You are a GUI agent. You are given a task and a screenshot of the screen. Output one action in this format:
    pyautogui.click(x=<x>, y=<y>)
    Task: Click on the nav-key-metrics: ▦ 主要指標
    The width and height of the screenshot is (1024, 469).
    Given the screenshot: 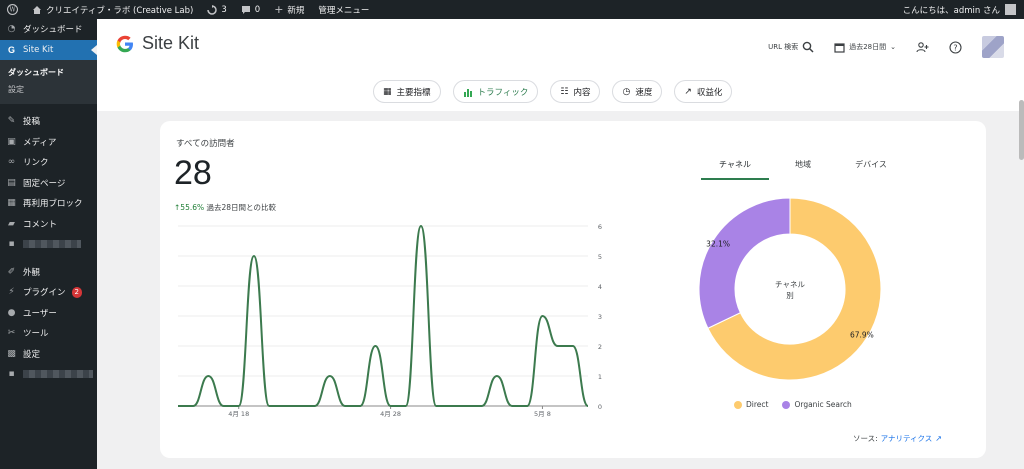 What is the action you would take?
    pyautogui.click(x=407, y=91)
    